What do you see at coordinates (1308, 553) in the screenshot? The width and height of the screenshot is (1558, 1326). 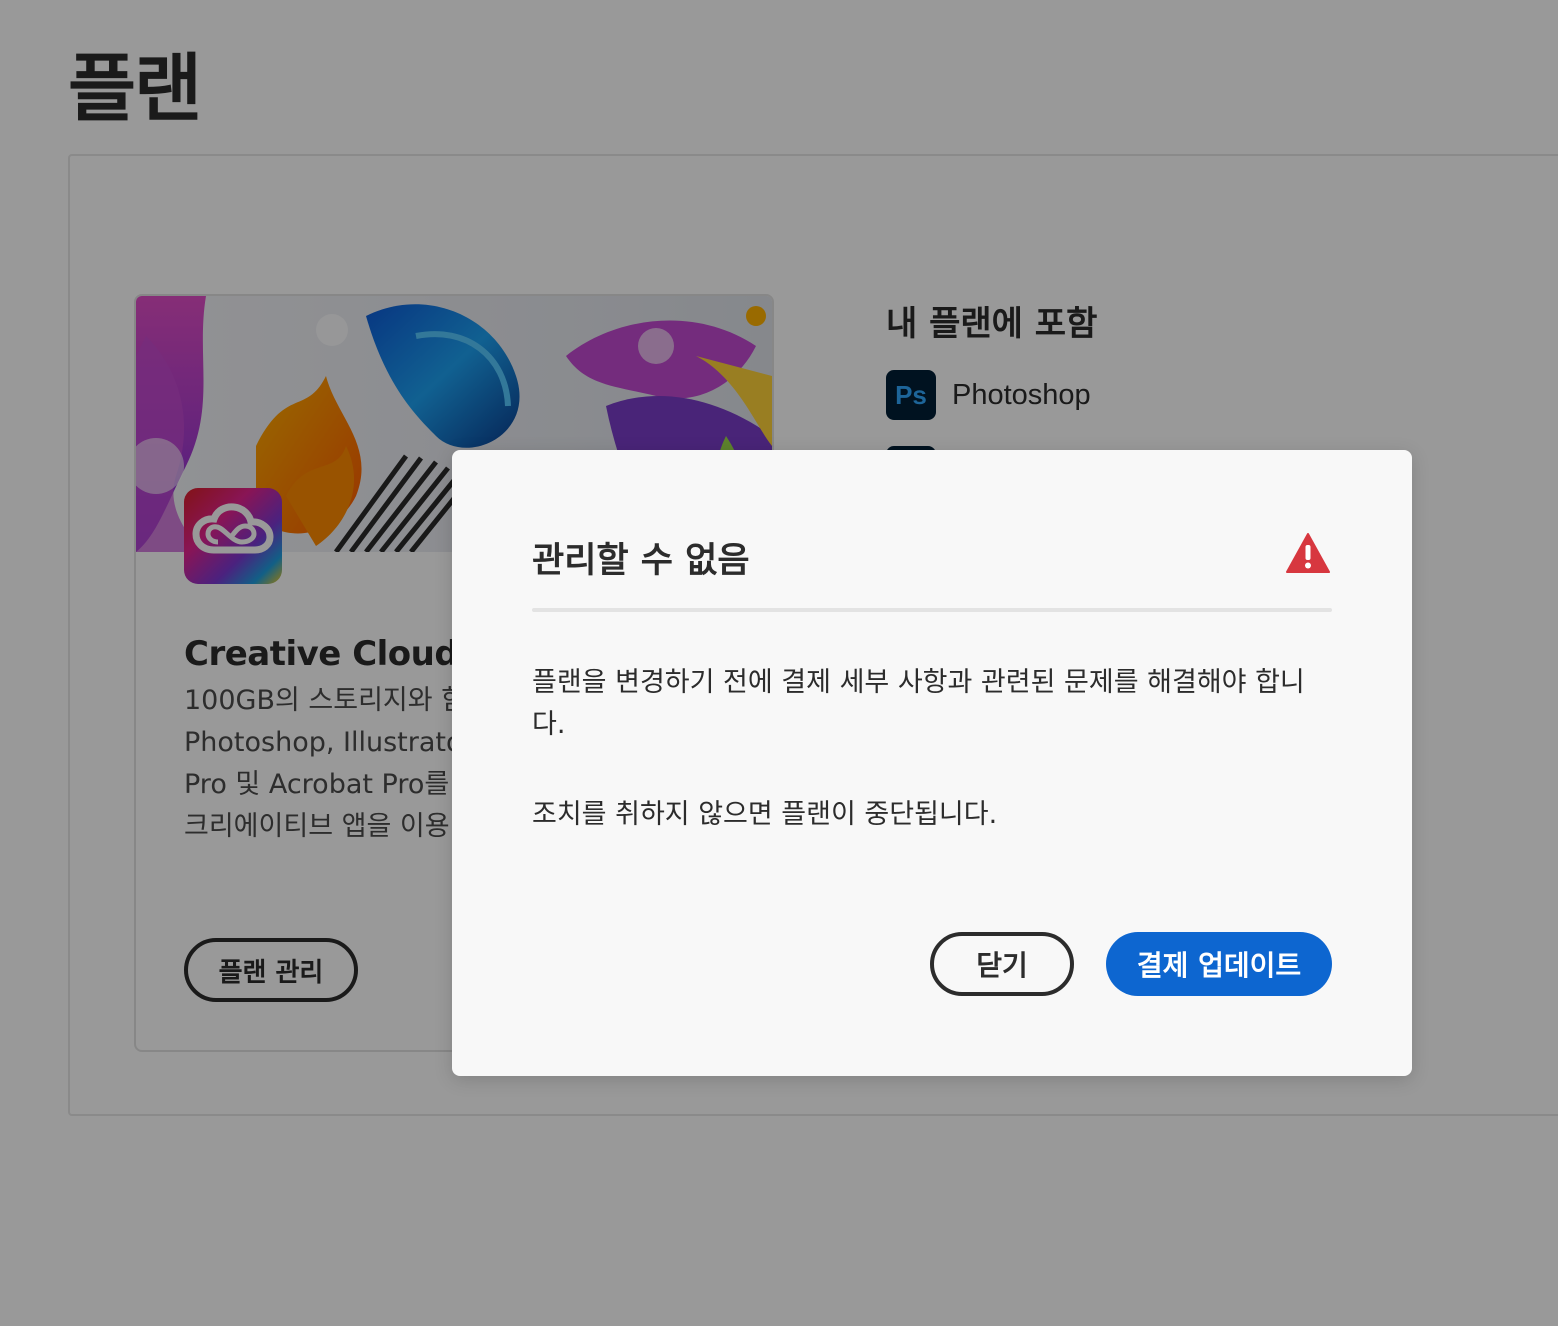 I see `alert-icon` at bounding box center [1308, 553].